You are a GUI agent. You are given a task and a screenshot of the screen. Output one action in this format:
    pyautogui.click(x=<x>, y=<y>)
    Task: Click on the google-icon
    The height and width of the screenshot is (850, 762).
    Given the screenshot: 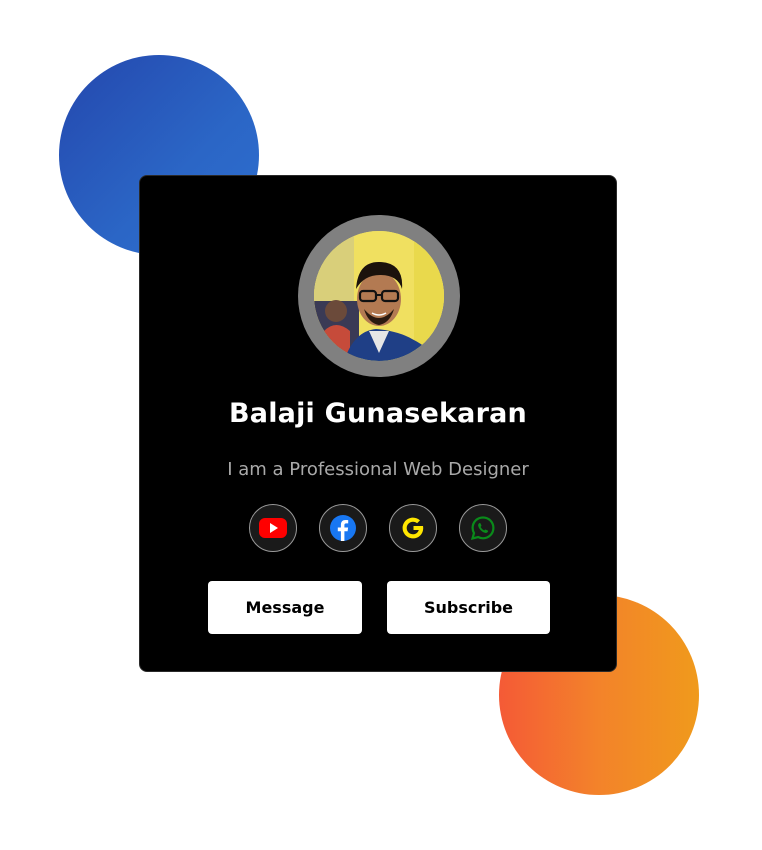 What is the action you would take?
    pyautogui.click(x=413, y=528)
    